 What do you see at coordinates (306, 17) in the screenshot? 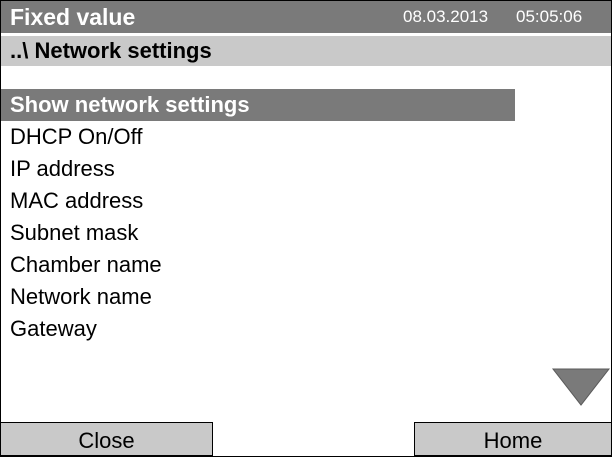
I see `title-bar: Fixed value 08.03.2013 05:05:06` at bounding box center [306, 17].